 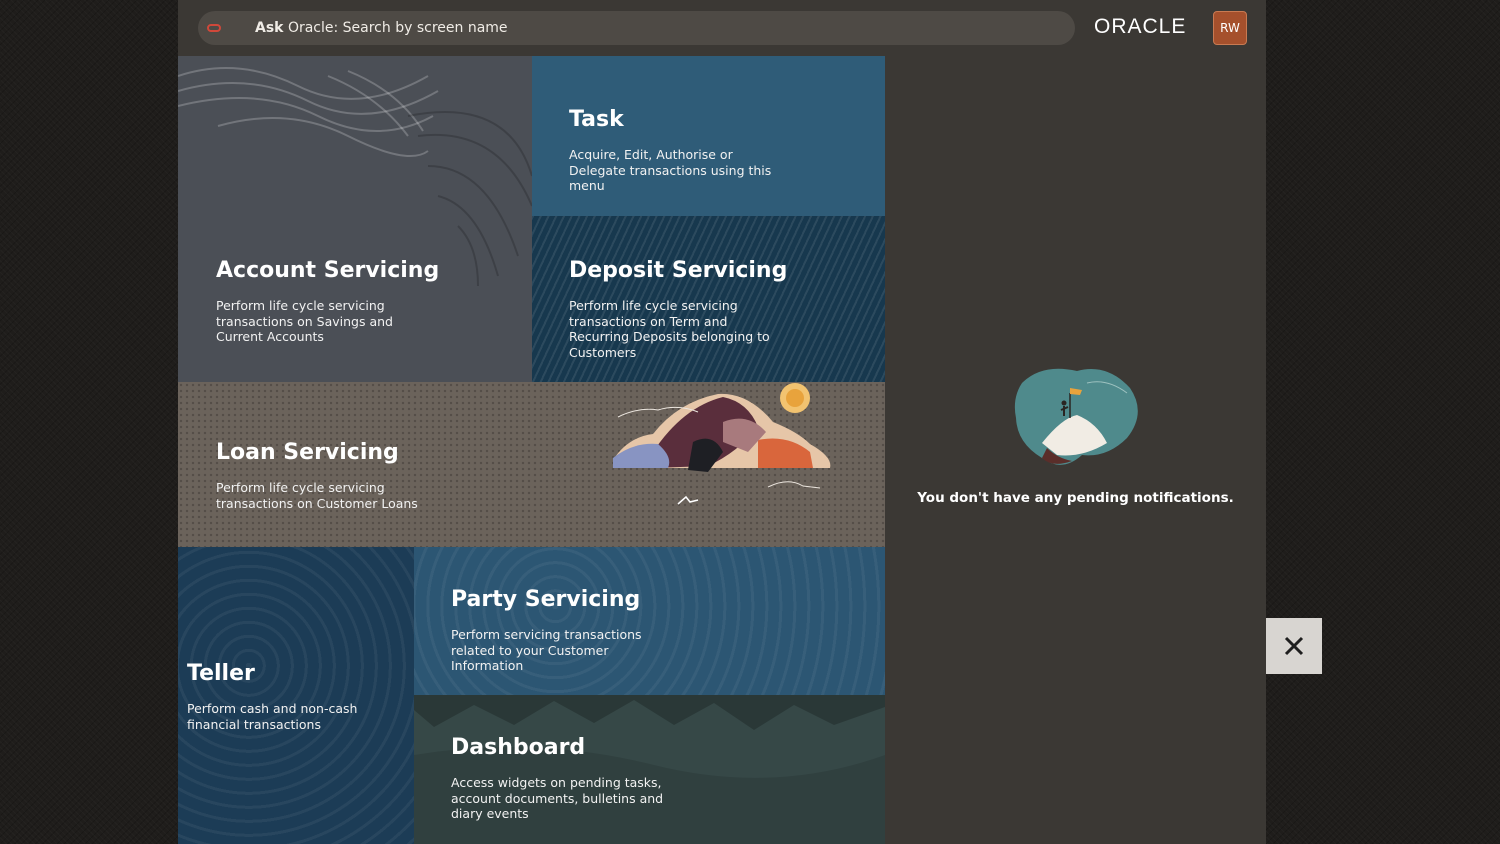 I want to click on search-bar: Ask Oracle: Search by screen name, so click(x=636, y=28).